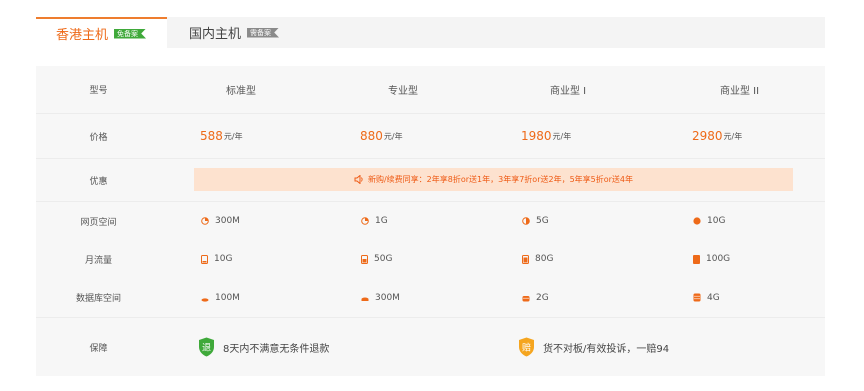 Image resolution: width=864 pixels, height=391 pixels. Describe the element at coordinates (606, 349) in the screenshot. I see `guarantee-text: 货不对板/有效投诉，一赔94` at that location.